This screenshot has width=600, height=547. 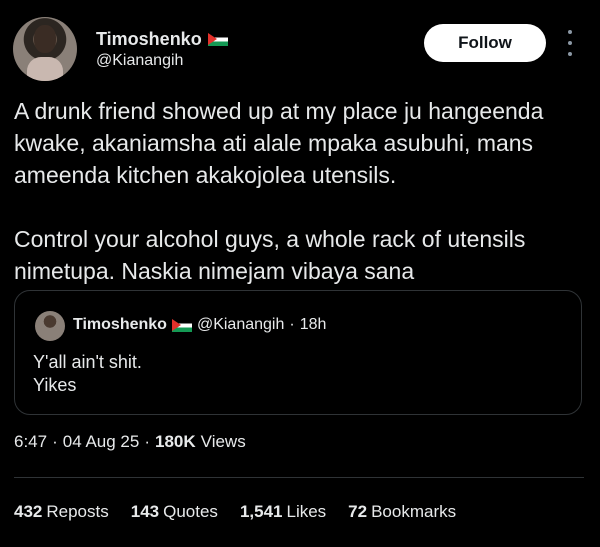 I want to click on author-avatar, so click(x=45, y=49).